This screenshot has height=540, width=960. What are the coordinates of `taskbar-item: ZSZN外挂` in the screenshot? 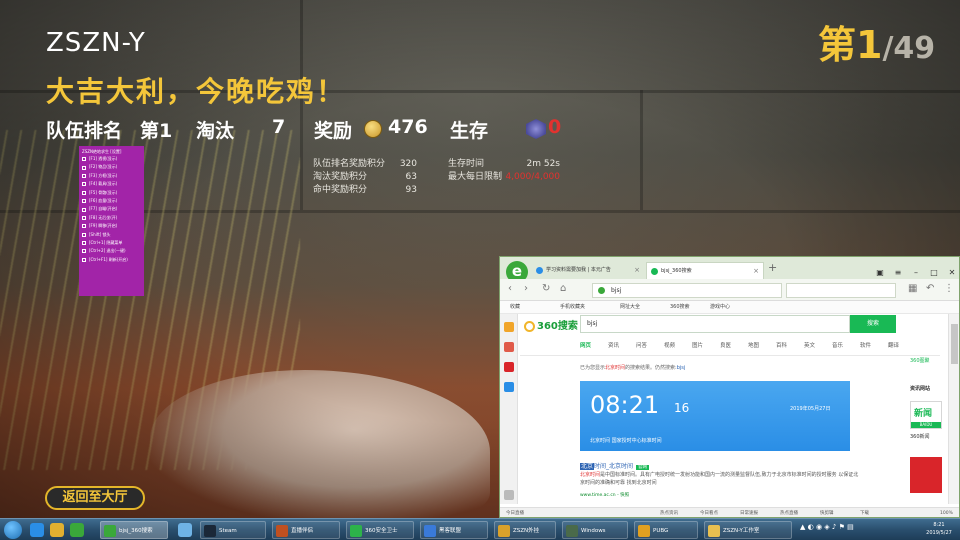 It's located at (525, 530).